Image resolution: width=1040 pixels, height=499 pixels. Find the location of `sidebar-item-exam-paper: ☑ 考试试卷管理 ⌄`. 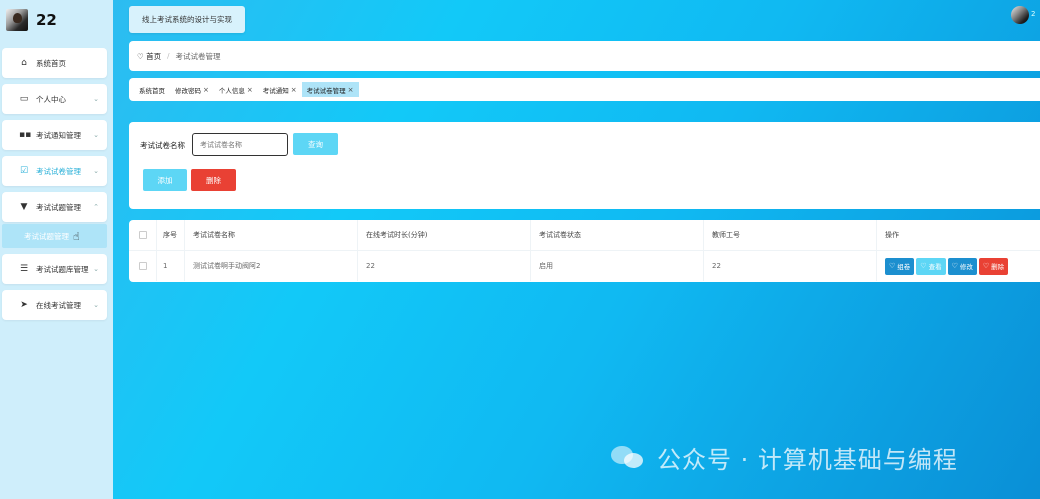

sidebar-item-exam-paper: ☑ 考试试卷管理 ⌄ is located at coordinates (54, 171).